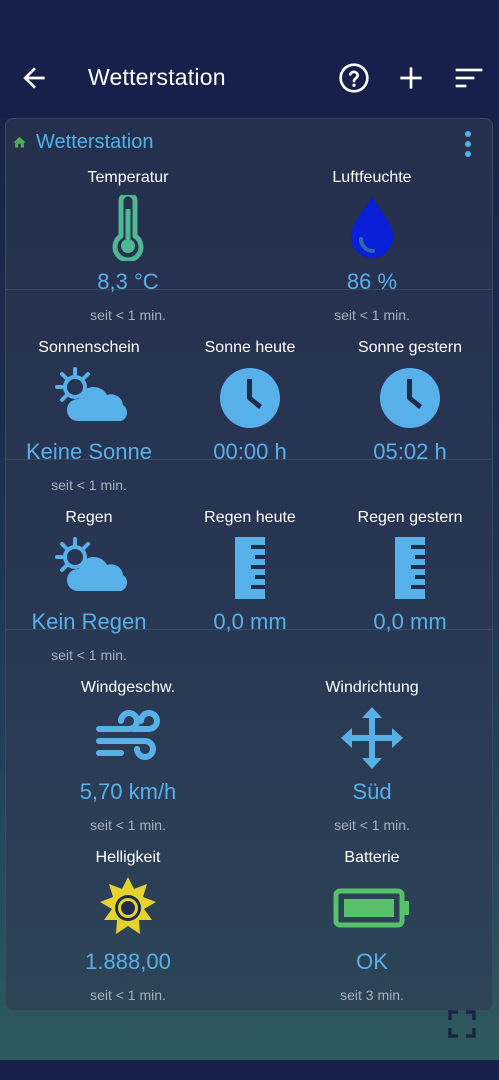  What do you see at coordinates (410, 517) in the screenshot?
I see `tile-label: Regen gestern` at bounding box center [410, 517].